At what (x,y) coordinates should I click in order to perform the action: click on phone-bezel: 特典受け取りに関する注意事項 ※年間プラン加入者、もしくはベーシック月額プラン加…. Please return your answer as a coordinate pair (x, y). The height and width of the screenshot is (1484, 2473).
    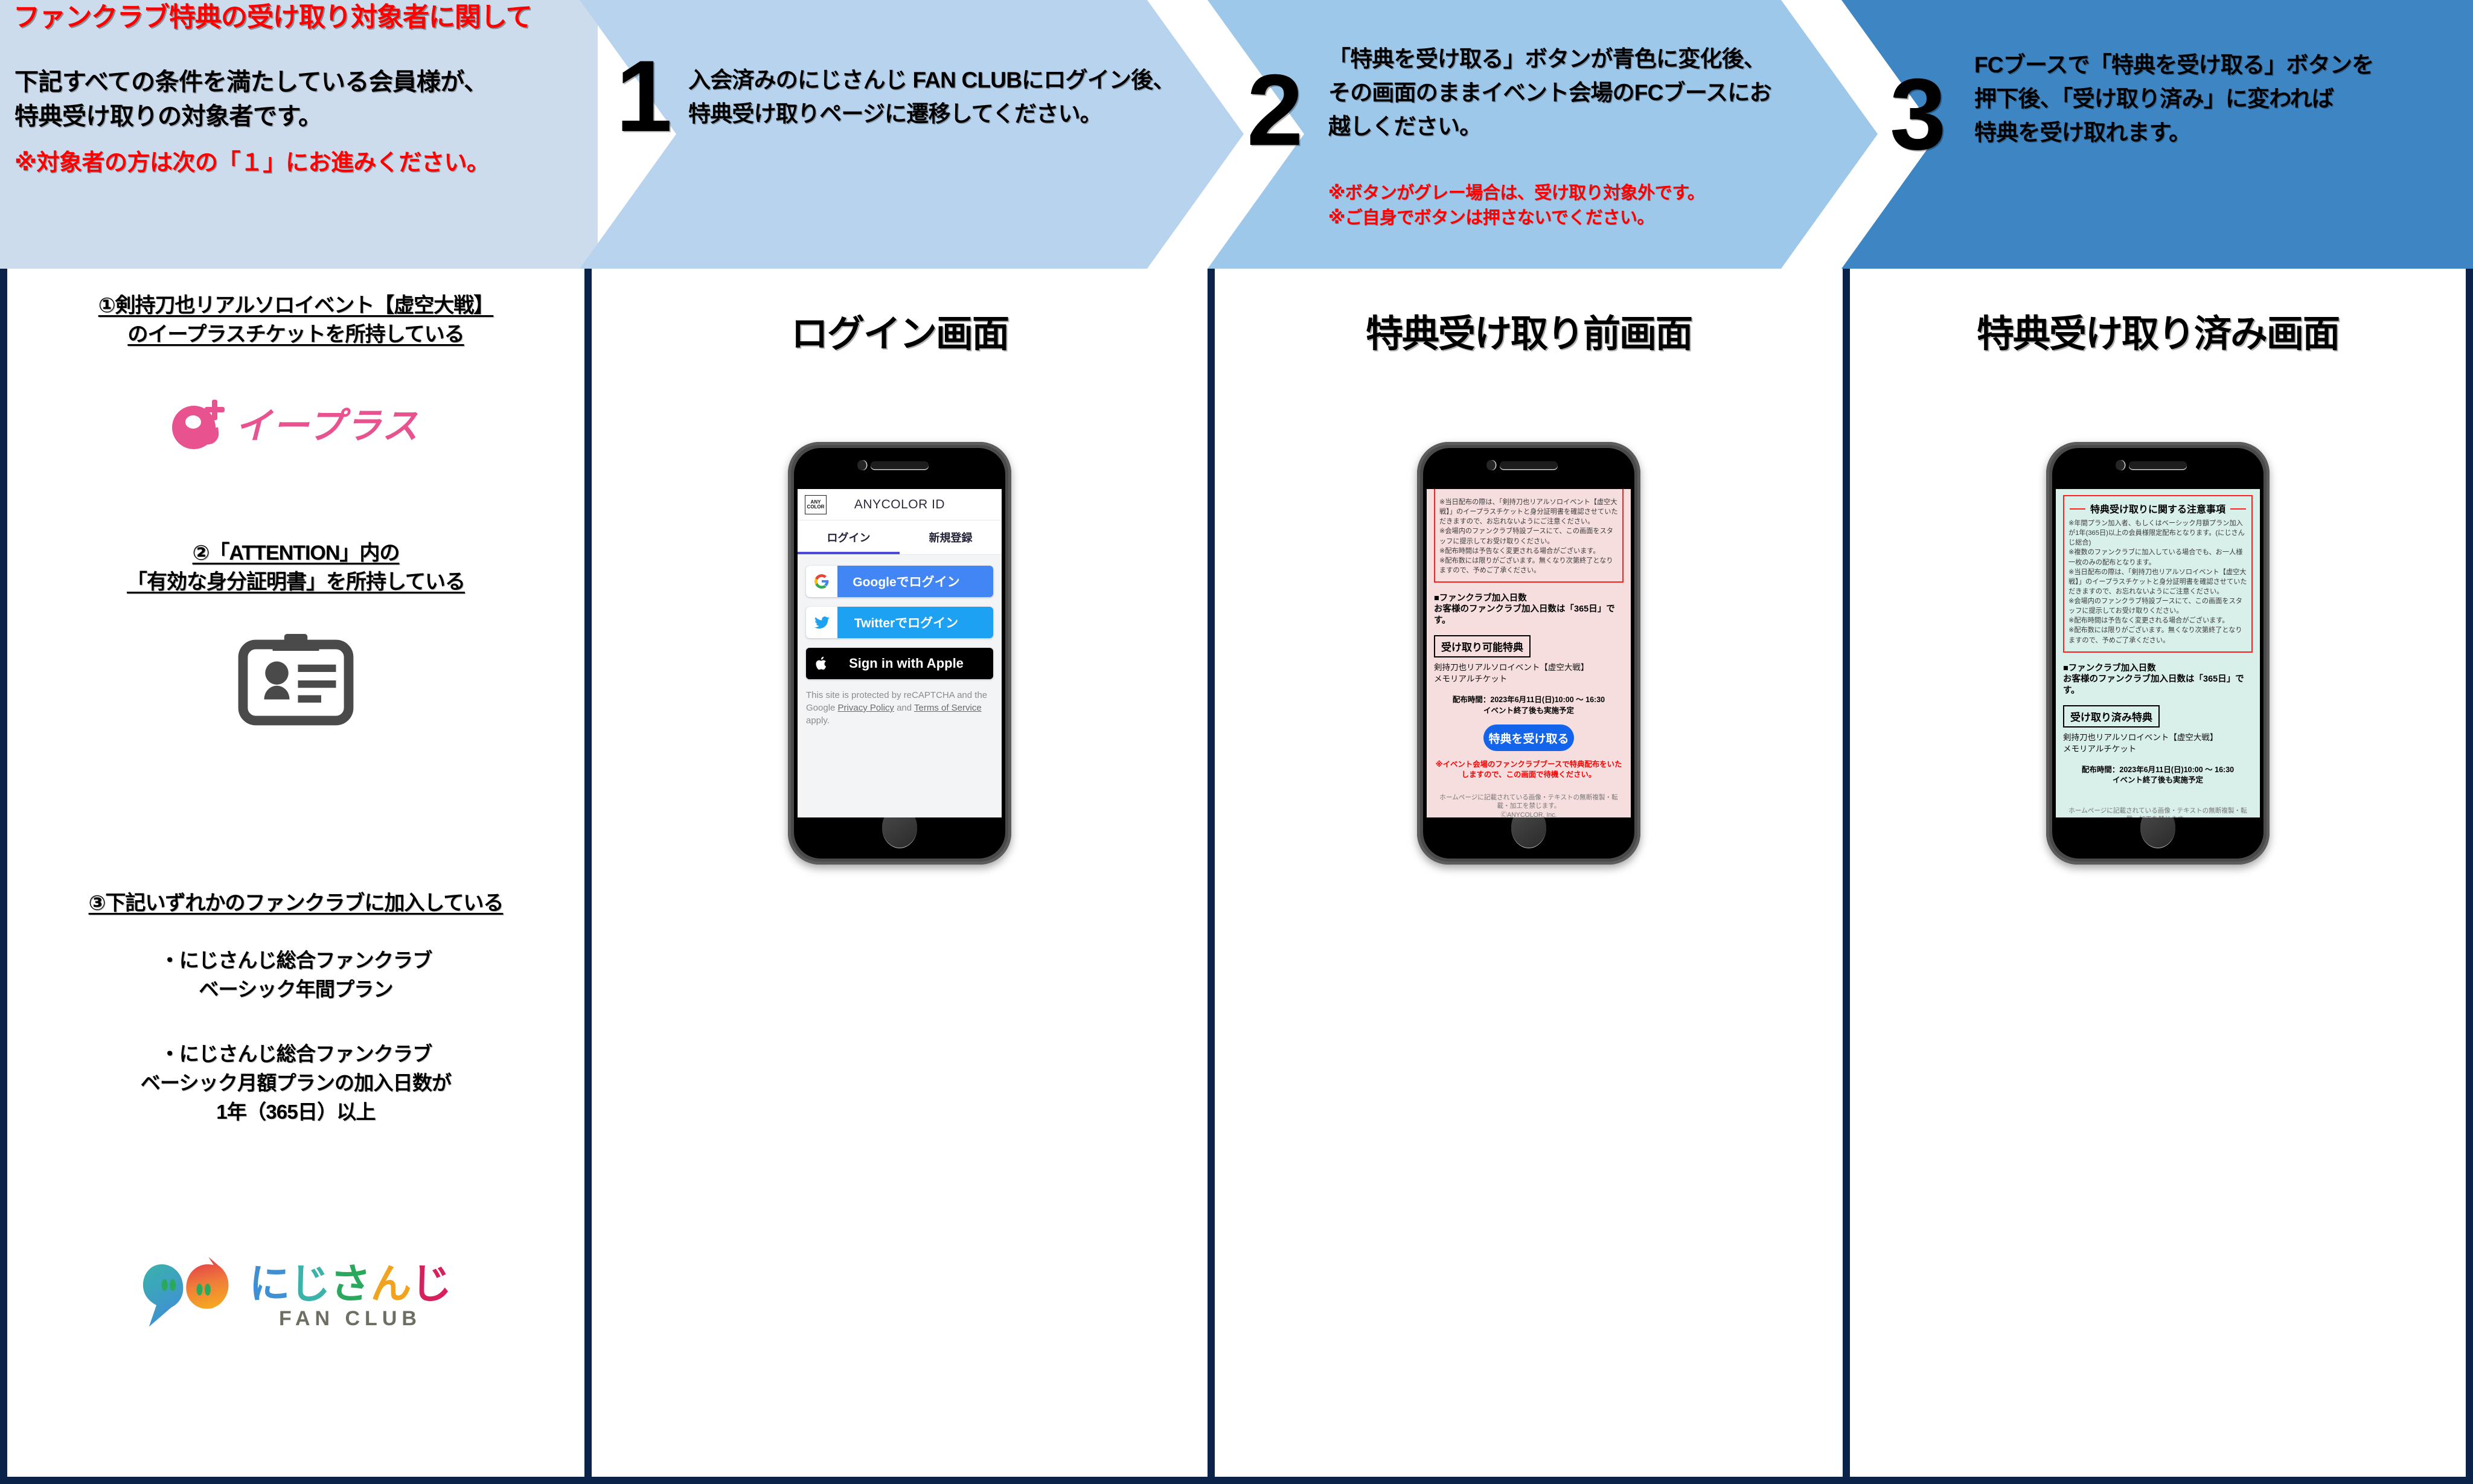
    Looking at the image, I should click on (2157, 653).